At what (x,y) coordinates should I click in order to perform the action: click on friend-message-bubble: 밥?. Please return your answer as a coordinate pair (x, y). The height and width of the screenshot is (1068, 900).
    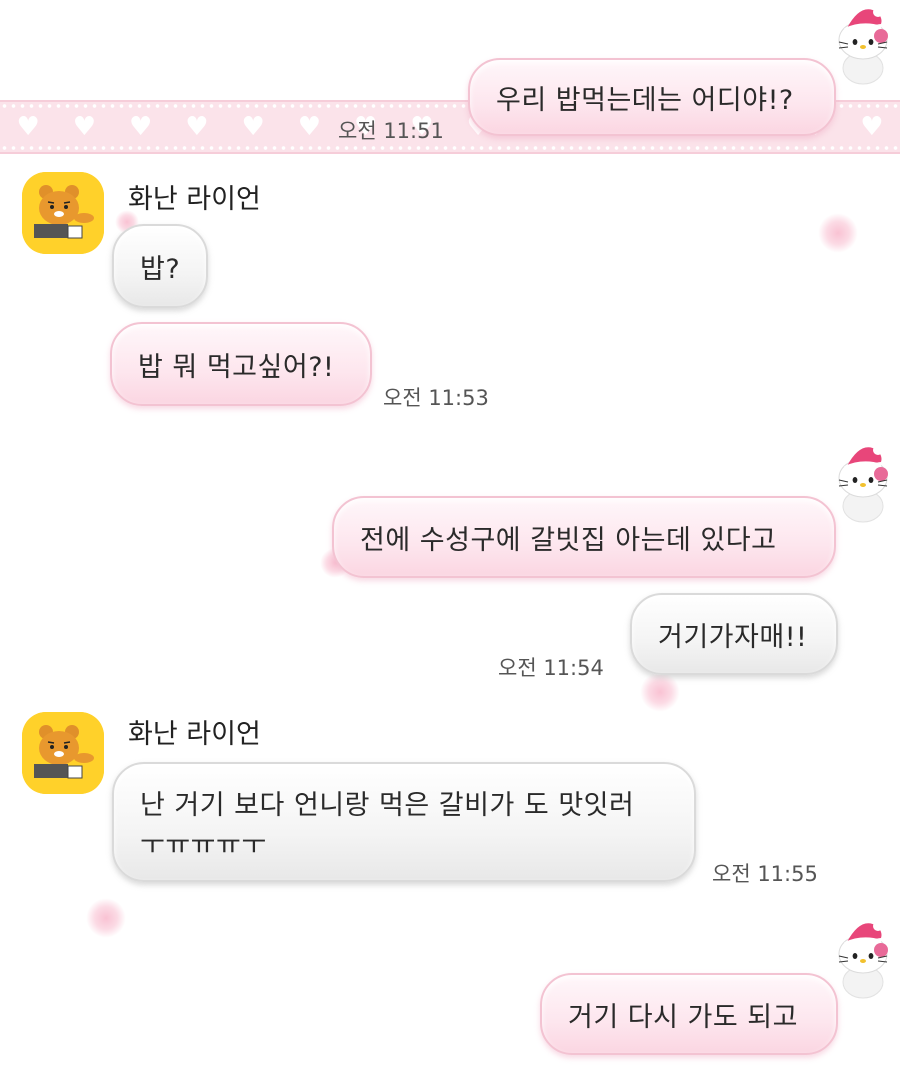
    Looking at the image, I should click on (160, 266).